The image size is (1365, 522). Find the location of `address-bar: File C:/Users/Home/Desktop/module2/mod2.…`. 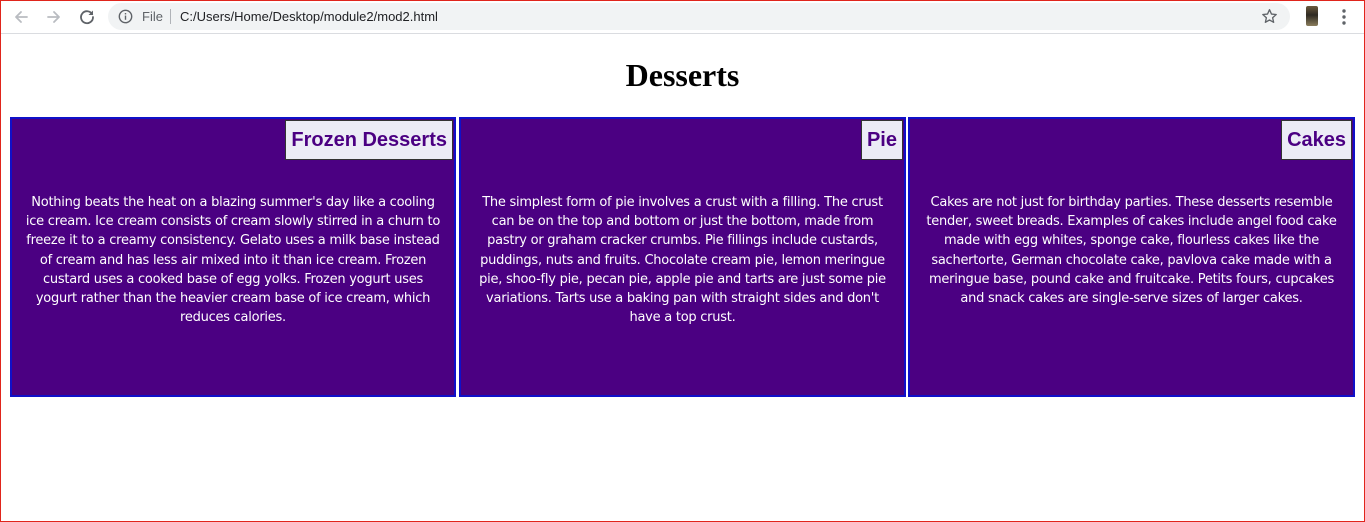

address-bar: File C:/Users/Home/Desktop/module2/mod2.… is located at coordinates (699, 16).